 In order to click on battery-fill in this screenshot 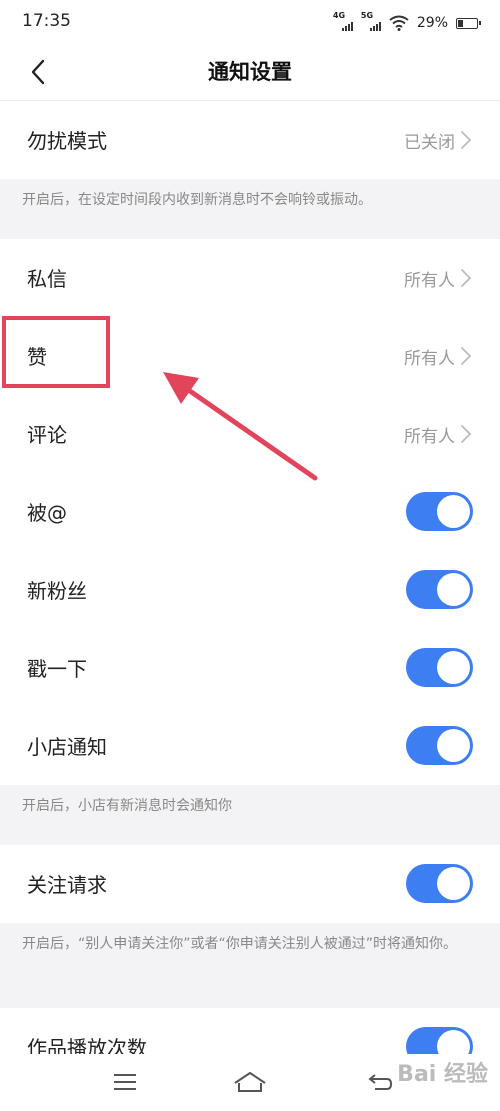, I will do `click(460, 23)`.